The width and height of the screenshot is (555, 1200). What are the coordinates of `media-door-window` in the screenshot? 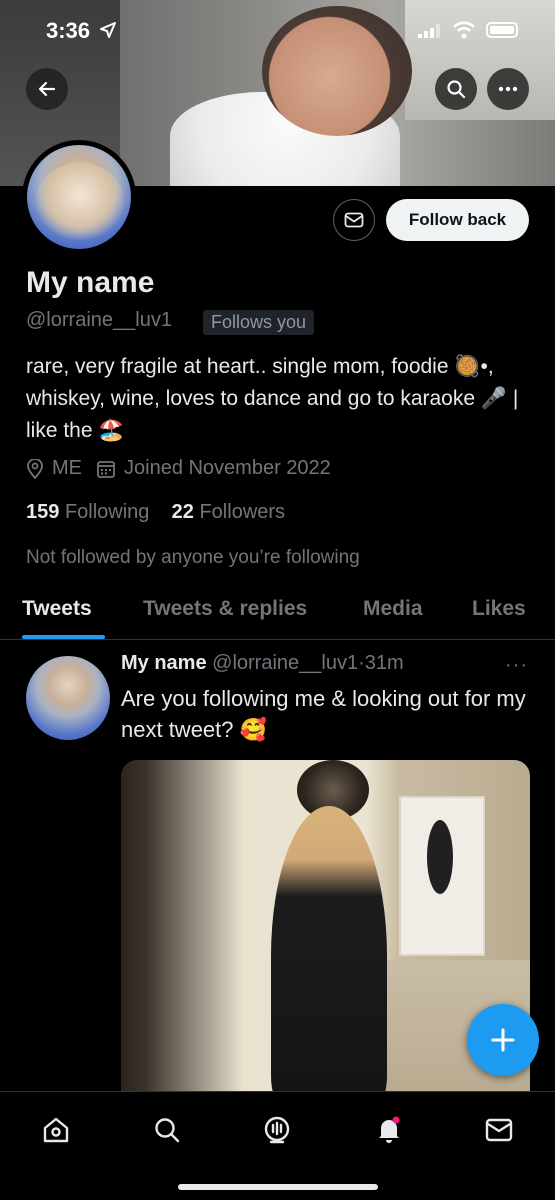 It's located at (440, 857).